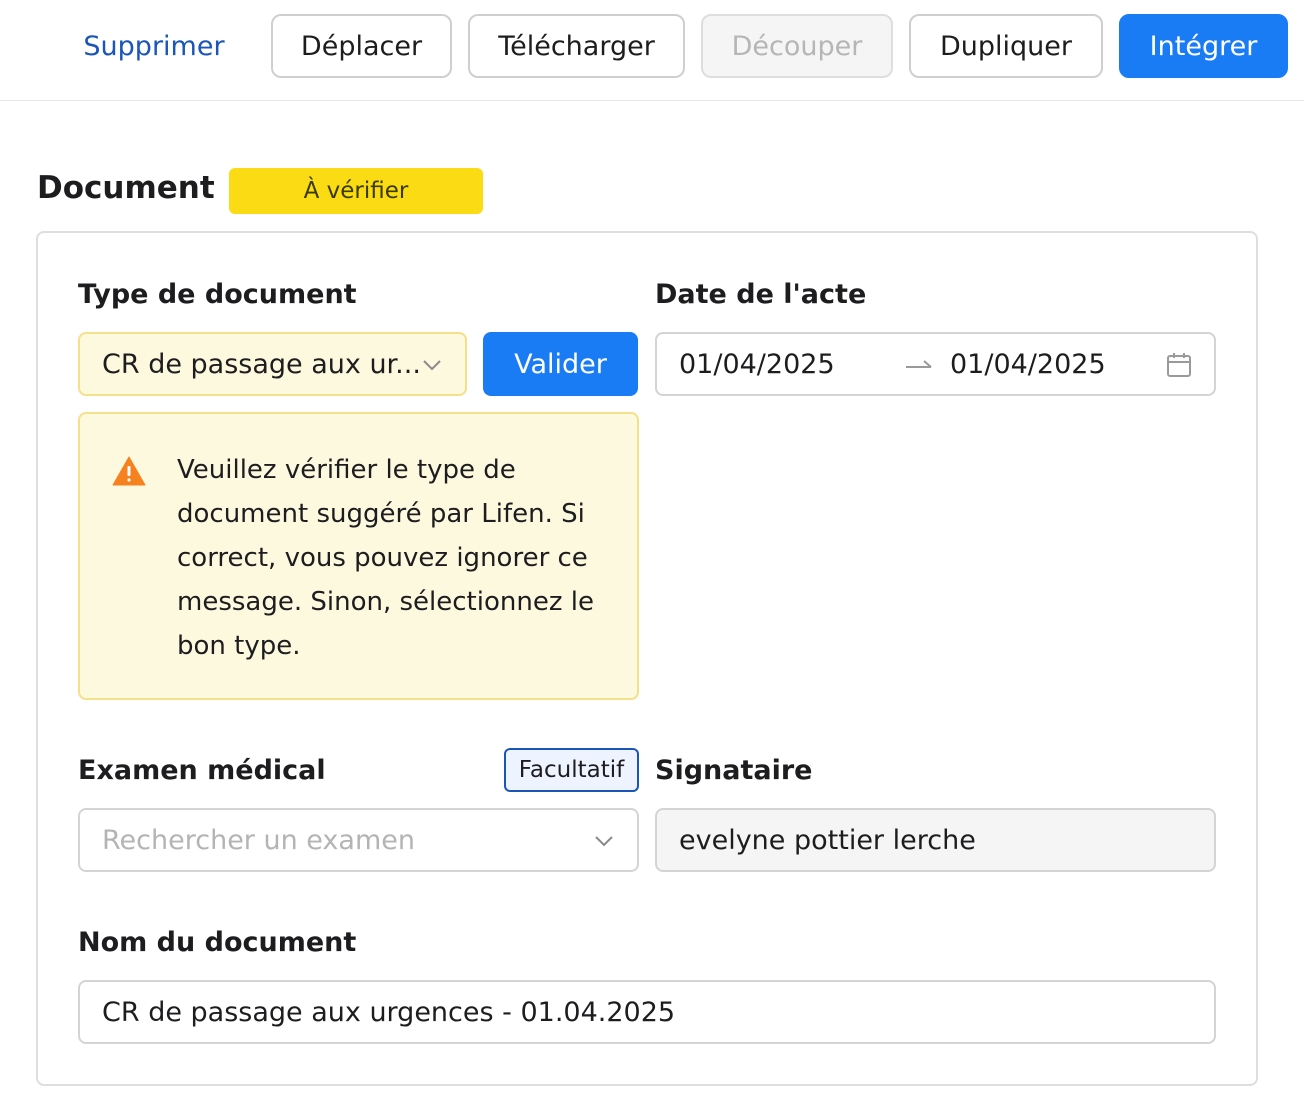 The height and width of the screenshot is (1120, 1304). Describe the element at coordinates (129, 471) in the screenshot. I see `warning-triangle-icon` at that location.